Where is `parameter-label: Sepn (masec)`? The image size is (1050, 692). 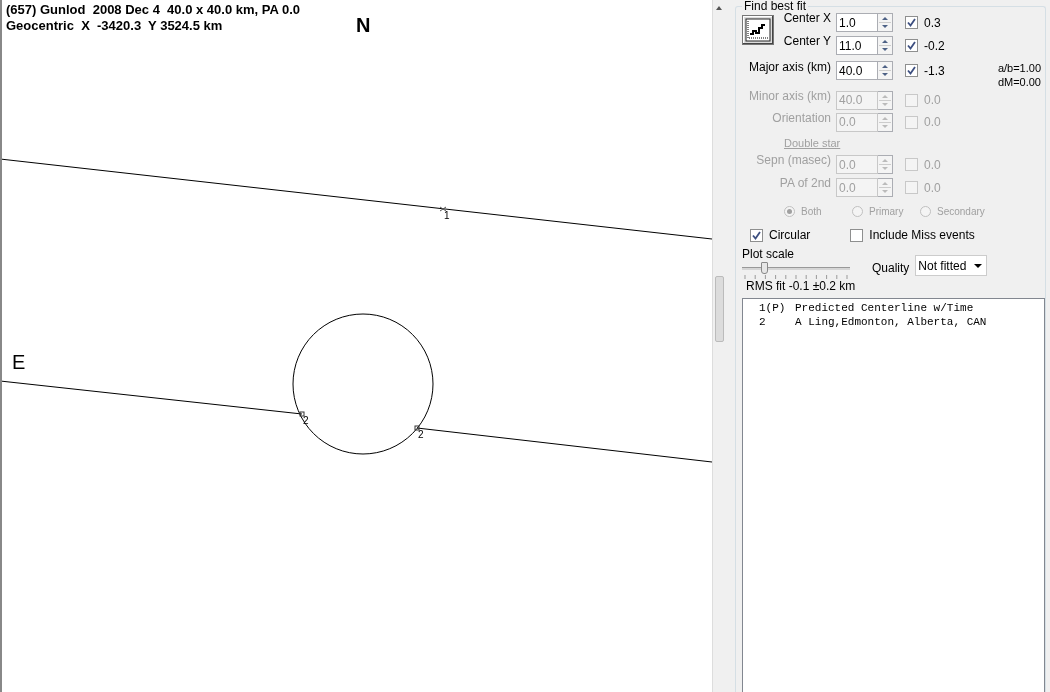 parameter-label: Sepn (masec) is located at coordinates (793, 161).